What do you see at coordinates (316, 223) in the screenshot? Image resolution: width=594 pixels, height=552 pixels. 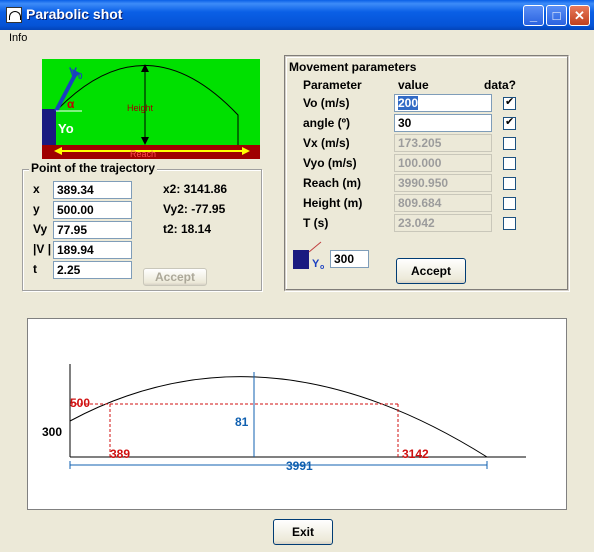 I see `period-label: T (s)` at bounding box center [316, 223].